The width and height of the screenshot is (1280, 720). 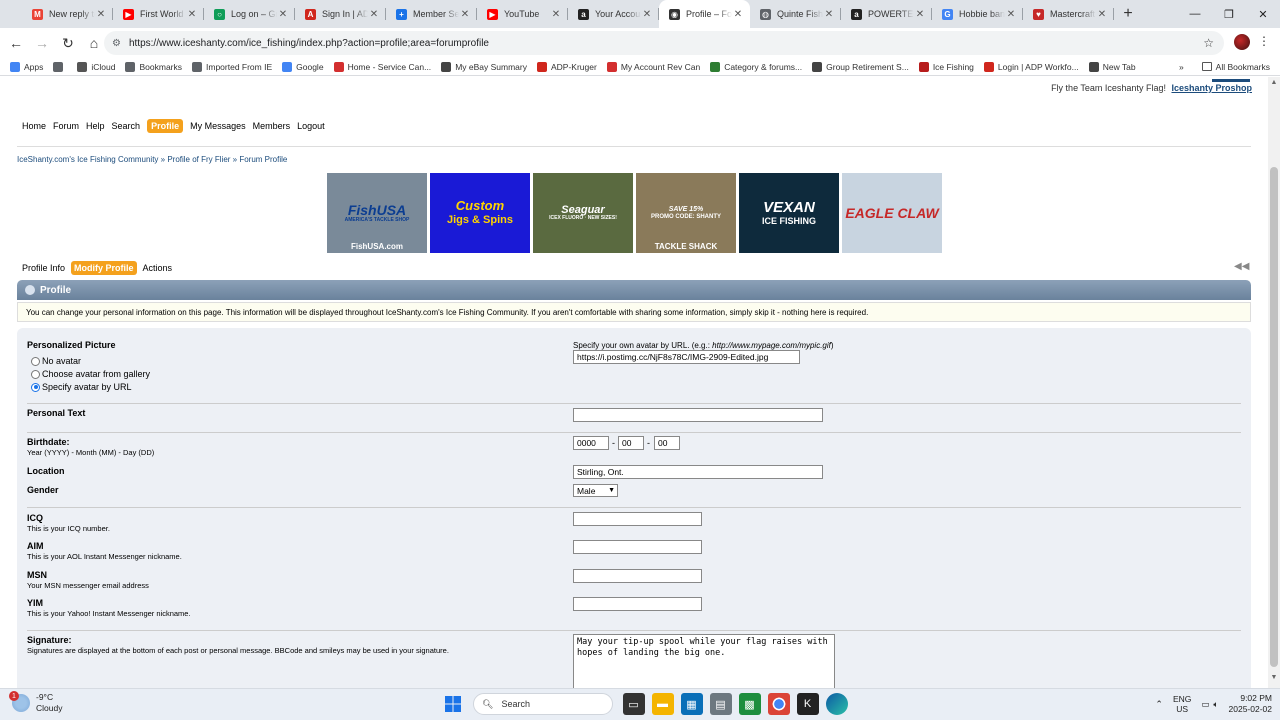 What do you see at coordinates (886, 14) in the screenshot?
I see `browser-tab: a POWERTEC B✕` at bounding box center [886, 14].